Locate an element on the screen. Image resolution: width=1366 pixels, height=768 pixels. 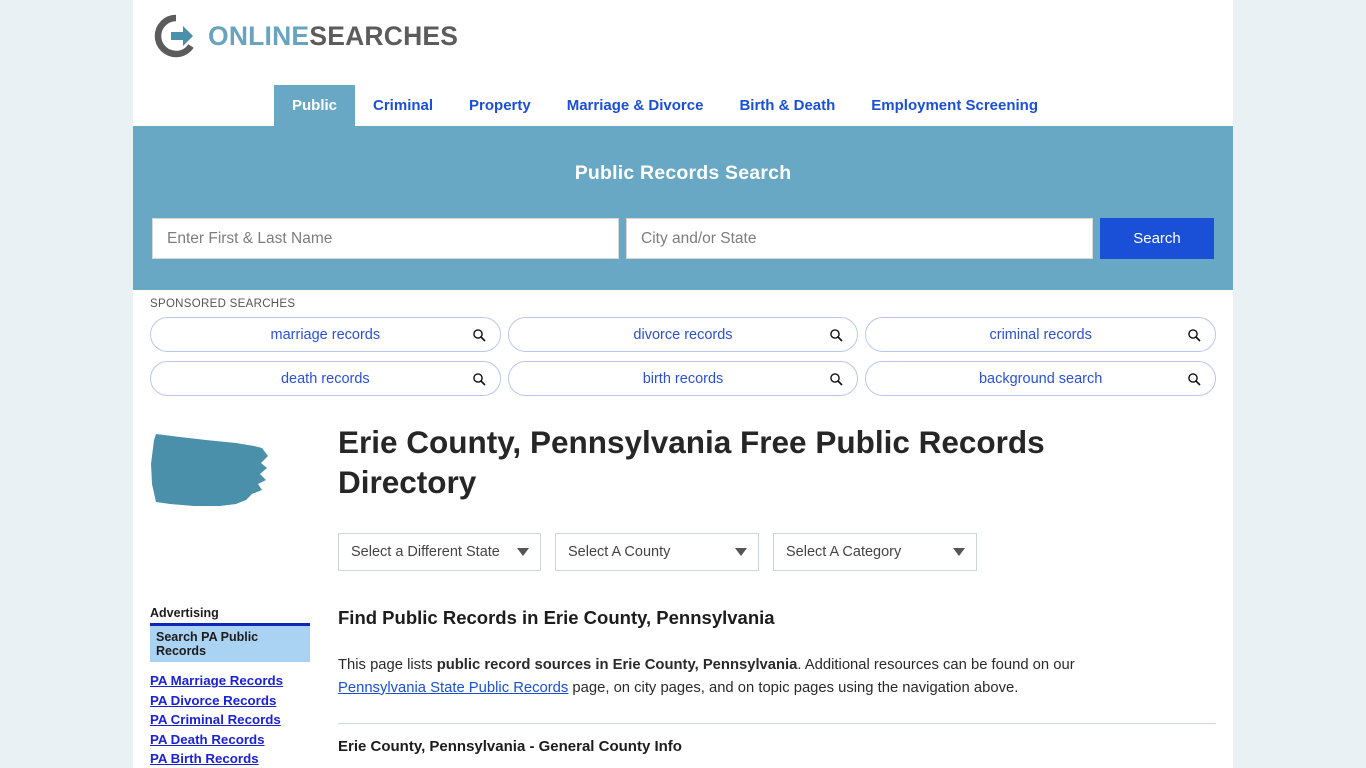
sponsored-pill-birth-records: birth records is located at coordinates (683, 378).